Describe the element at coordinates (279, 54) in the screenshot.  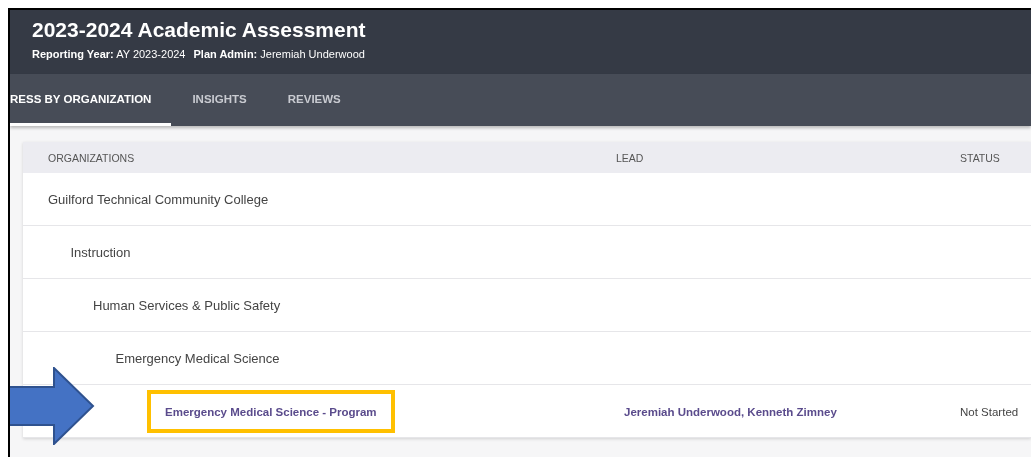
I see `plan-admin: Plan Admin: Jeremiah Underwood` at that location.